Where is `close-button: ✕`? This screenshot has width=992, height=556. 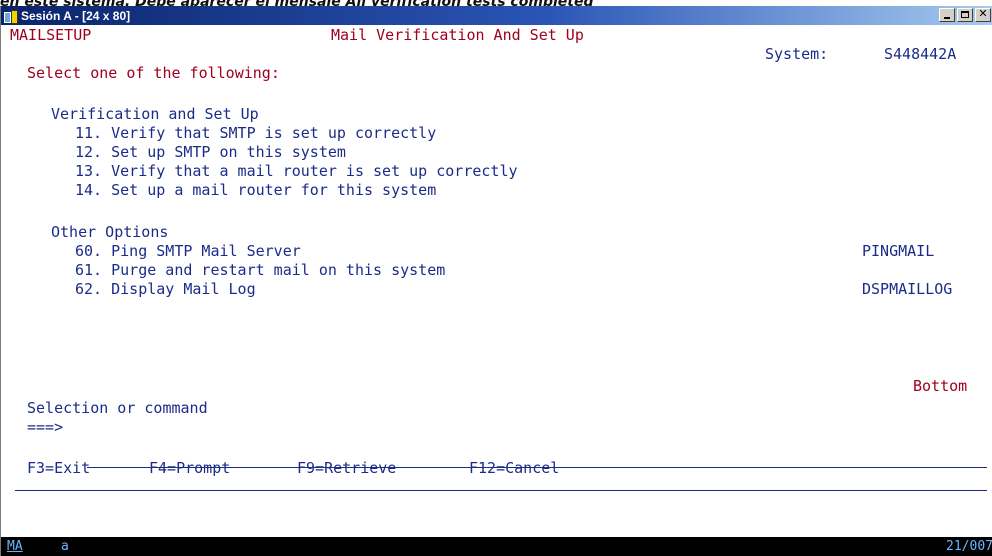 close-button: ✕ is located at coordinates (983, 14).